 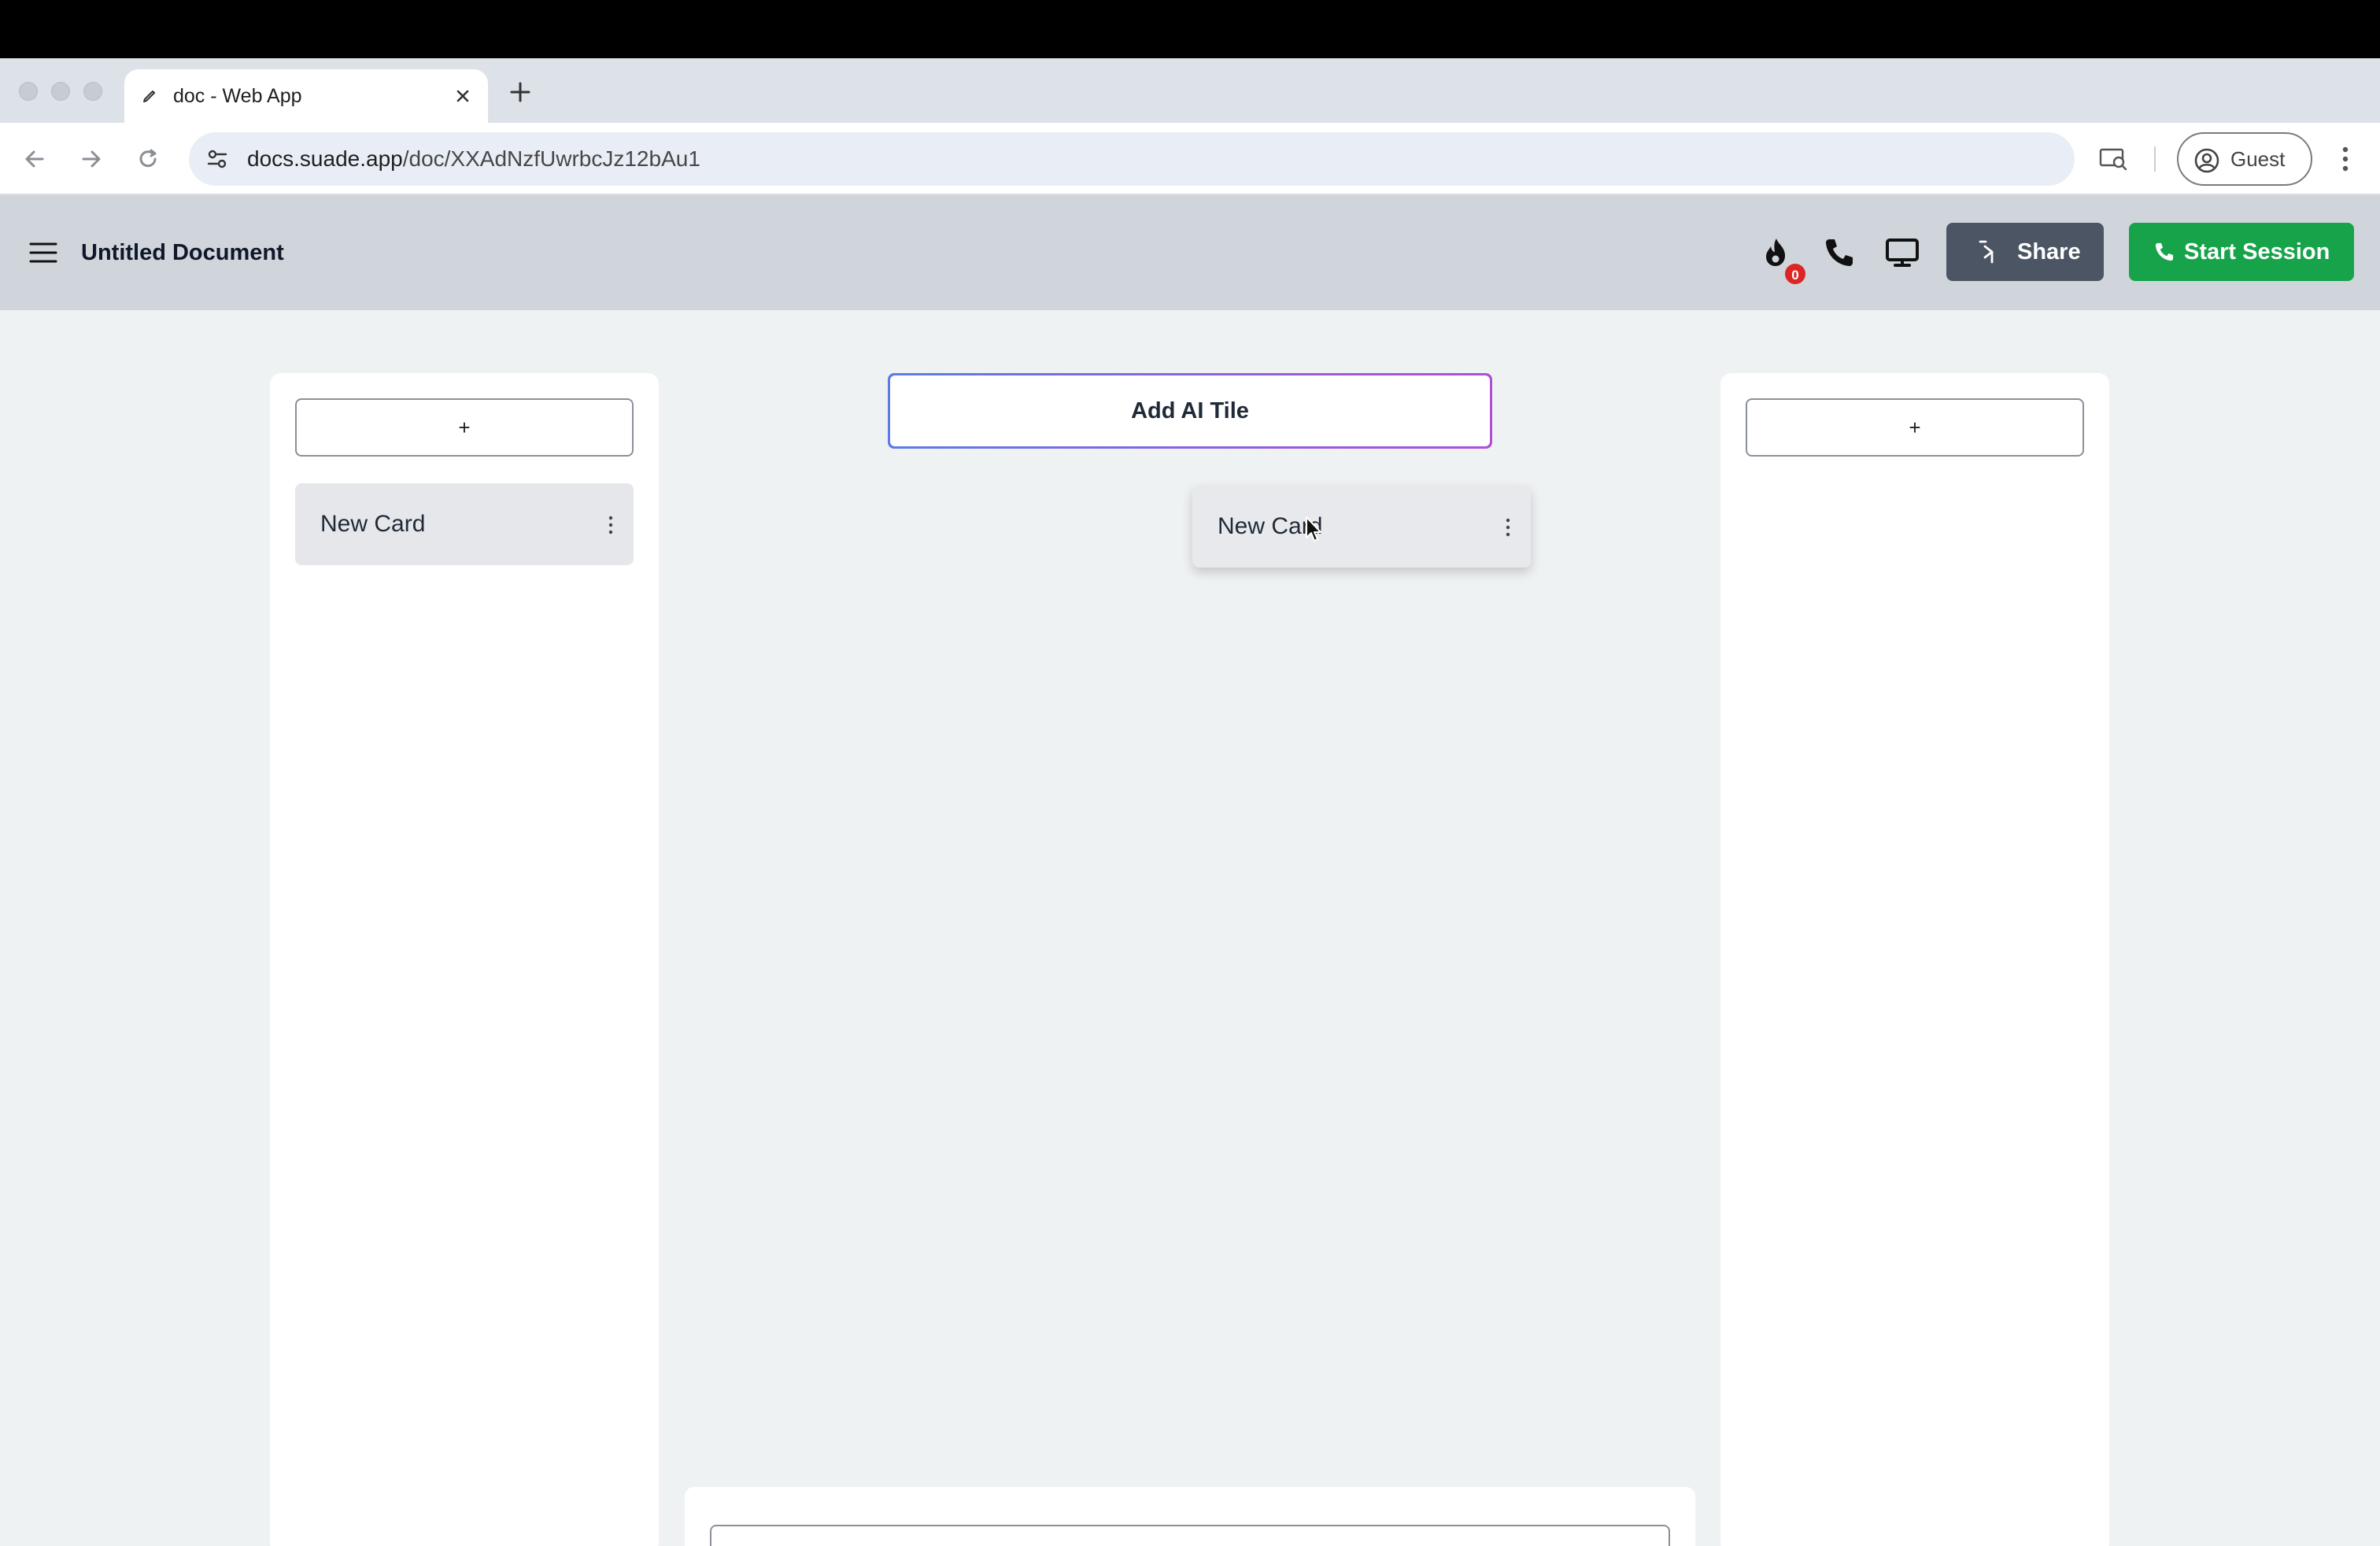 What do you see at coordinates (1314, 530) in the screenshot?
I see `mouse-pointer-icon` at bounding box center [1314, 530].